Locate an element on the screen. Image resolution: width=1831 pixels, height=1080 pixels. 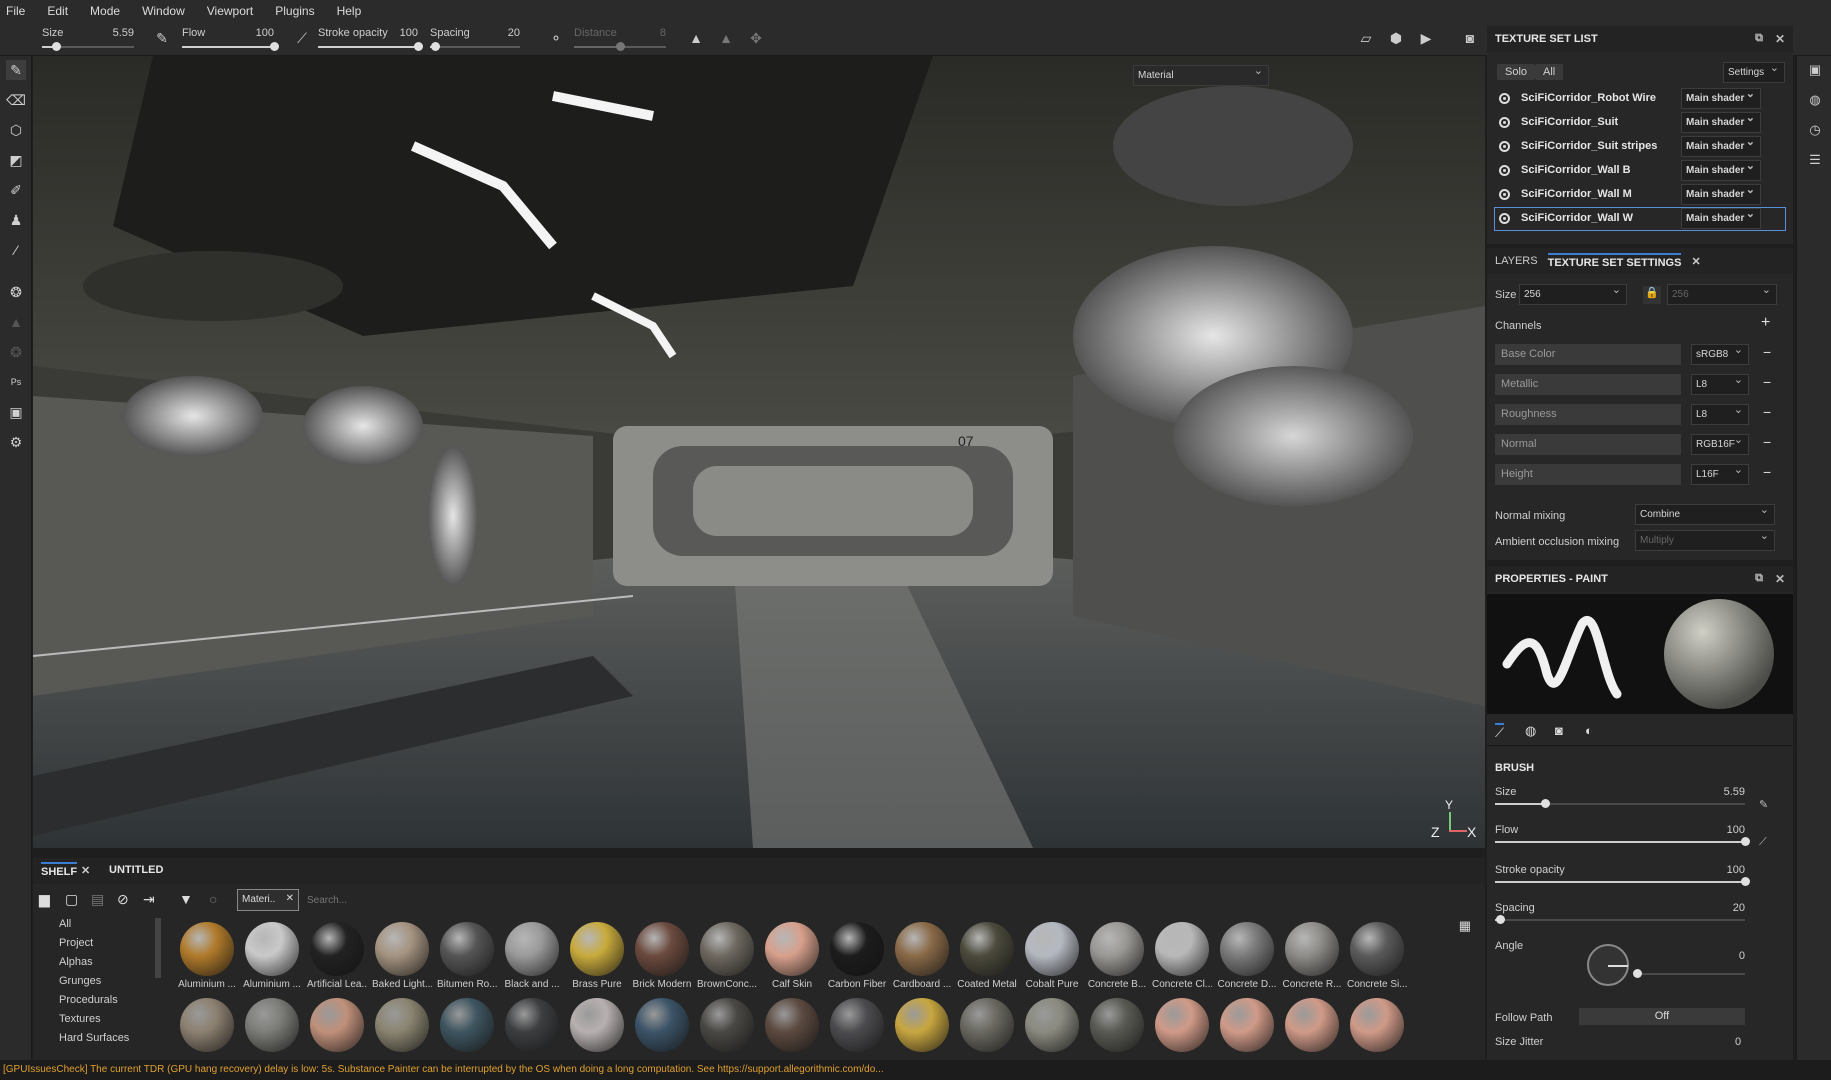
hide-icon: ⊘ is located at coordinates (123, 899).